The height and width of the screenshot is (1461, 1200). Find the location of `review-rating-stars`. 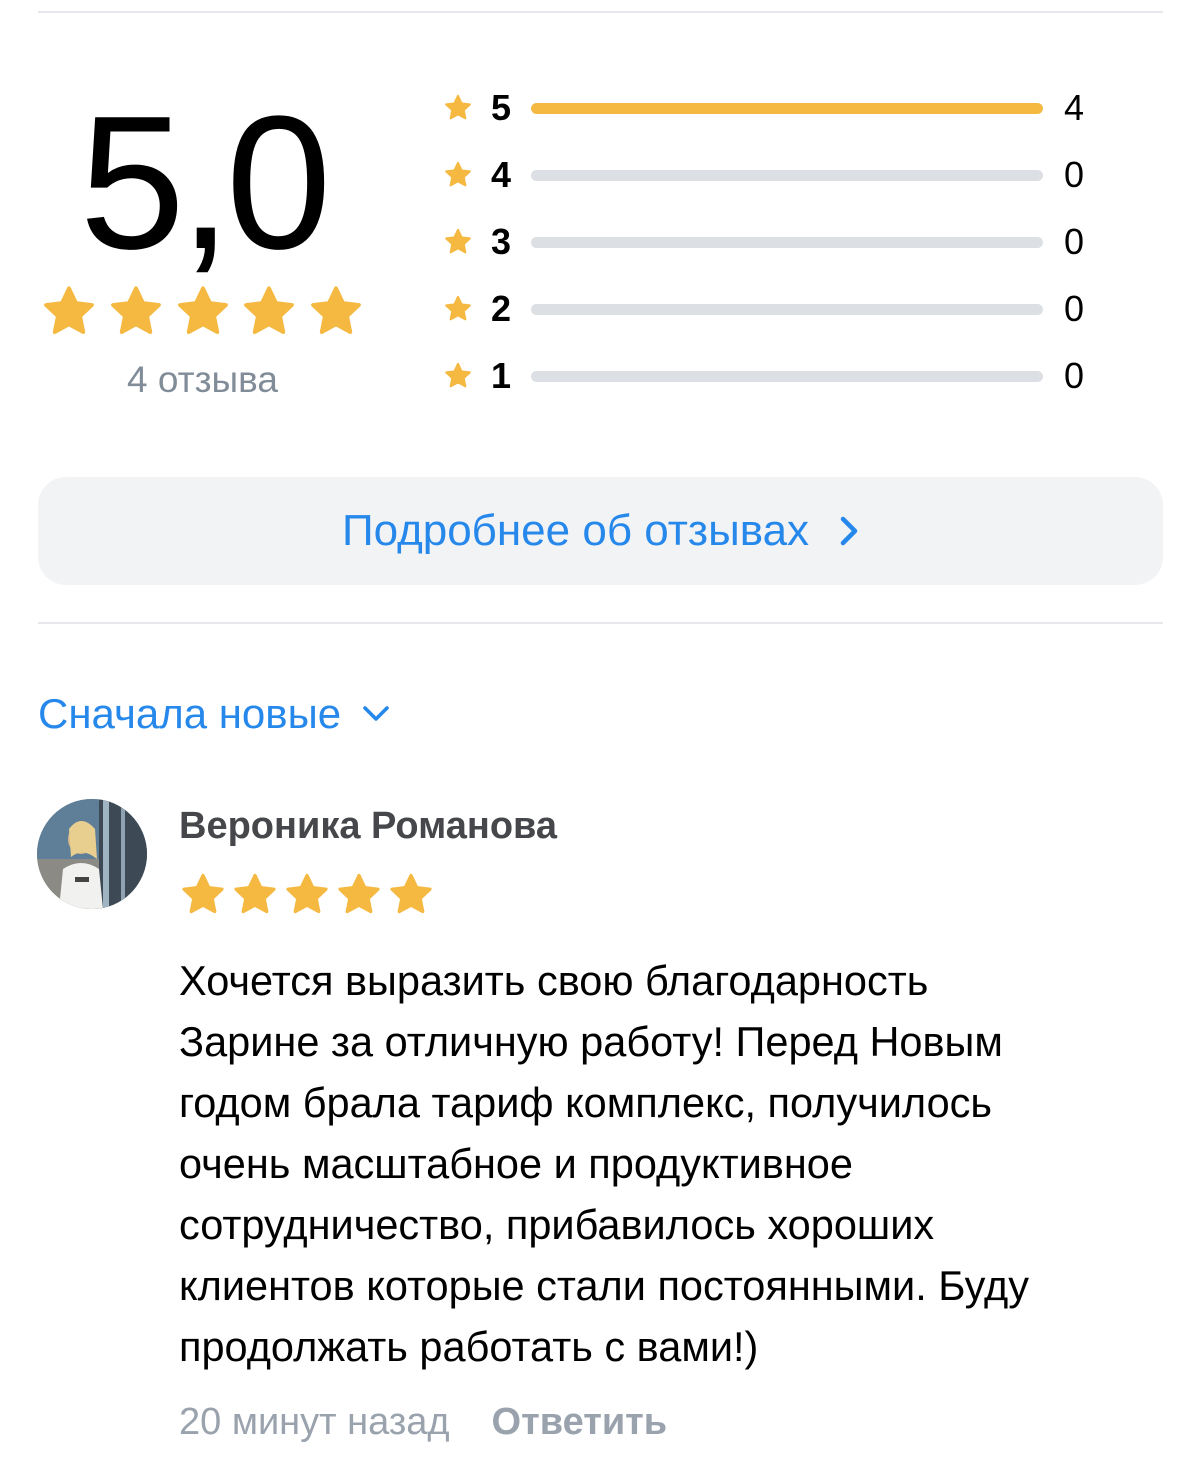

review-rating-stars is located at coordinates (307, 895).